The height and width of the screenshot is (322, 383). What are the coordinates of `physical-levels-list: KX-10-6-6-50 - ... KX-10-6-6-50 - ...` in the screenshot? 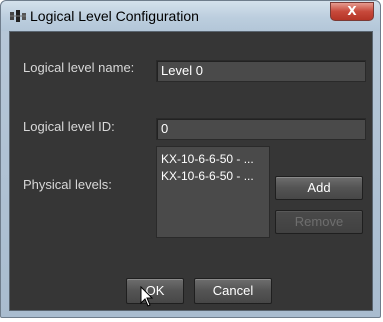 It's located at (213, 192).